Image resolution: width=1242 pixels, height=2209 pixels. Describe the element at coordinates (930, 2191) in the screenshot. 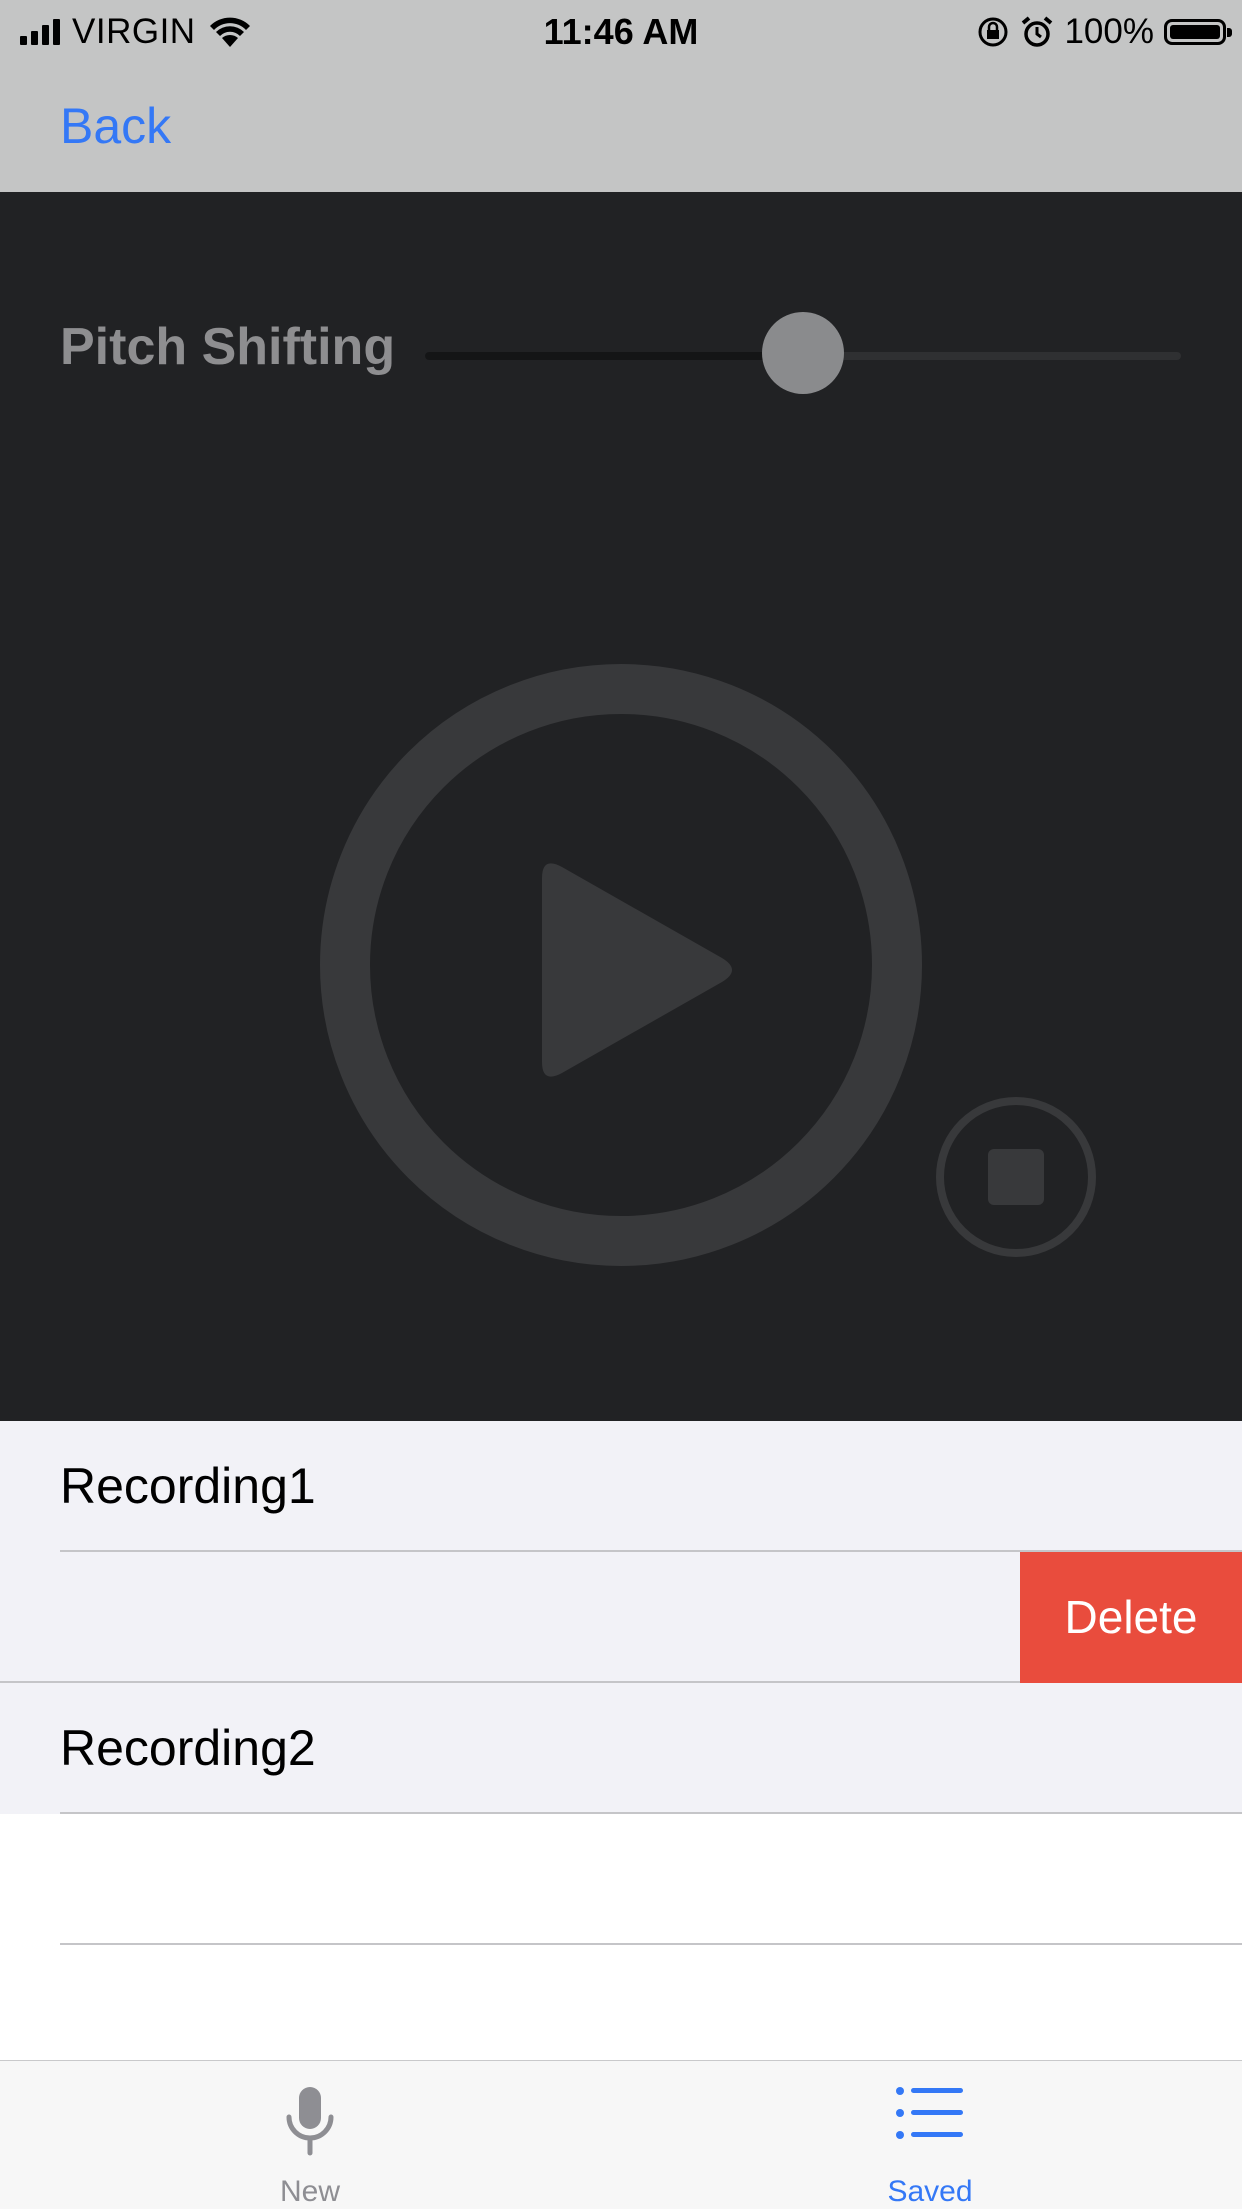

I see `tab-saved-label: Saved` at that location.